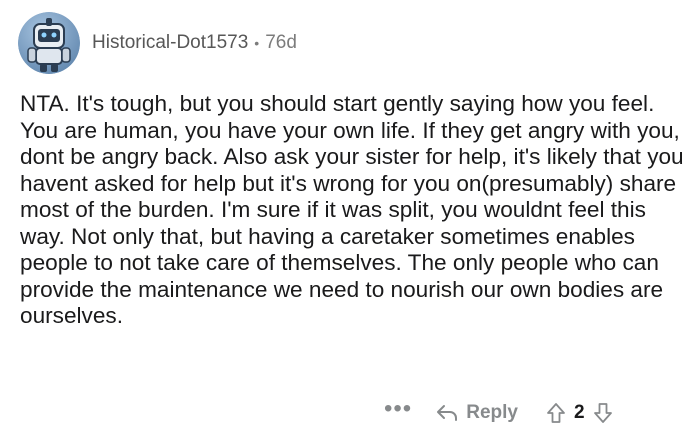 This screenshot has height=445, width=700. Describe the element at coordinates (603, 413) in the screenshot. I see `downvote-arrow-icon` at that location.